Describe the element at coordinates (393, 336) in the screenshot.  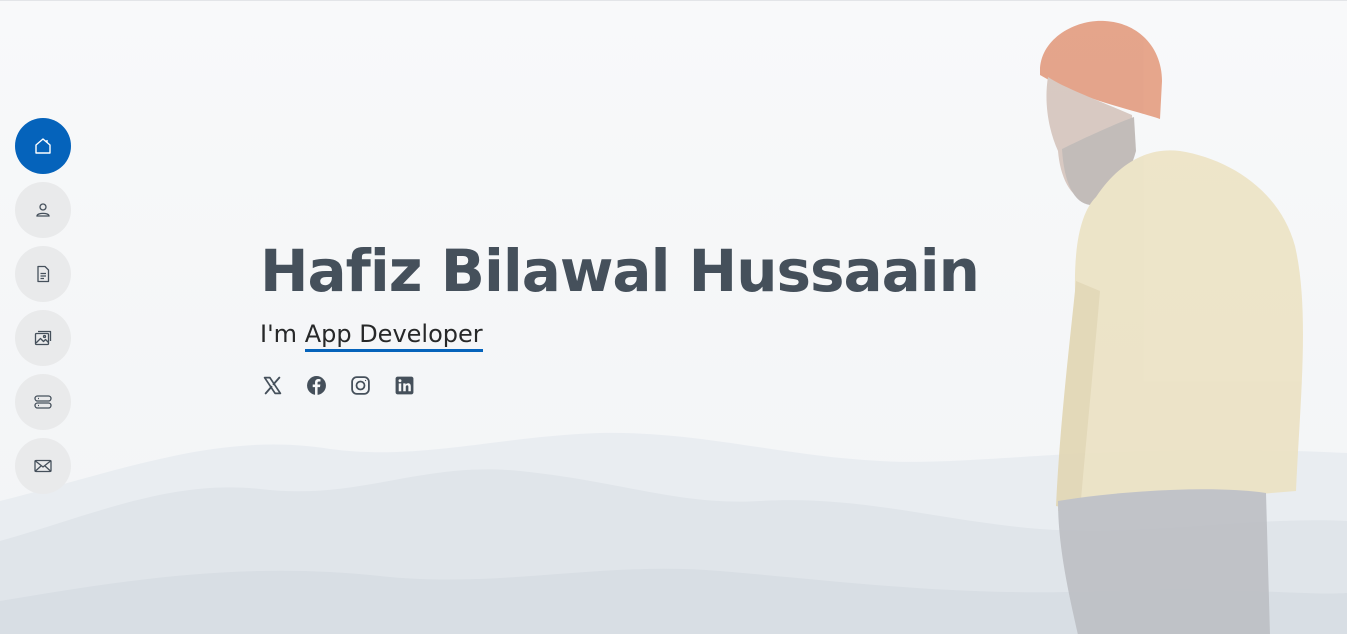
I see `typed-role: App Developer` at that location.